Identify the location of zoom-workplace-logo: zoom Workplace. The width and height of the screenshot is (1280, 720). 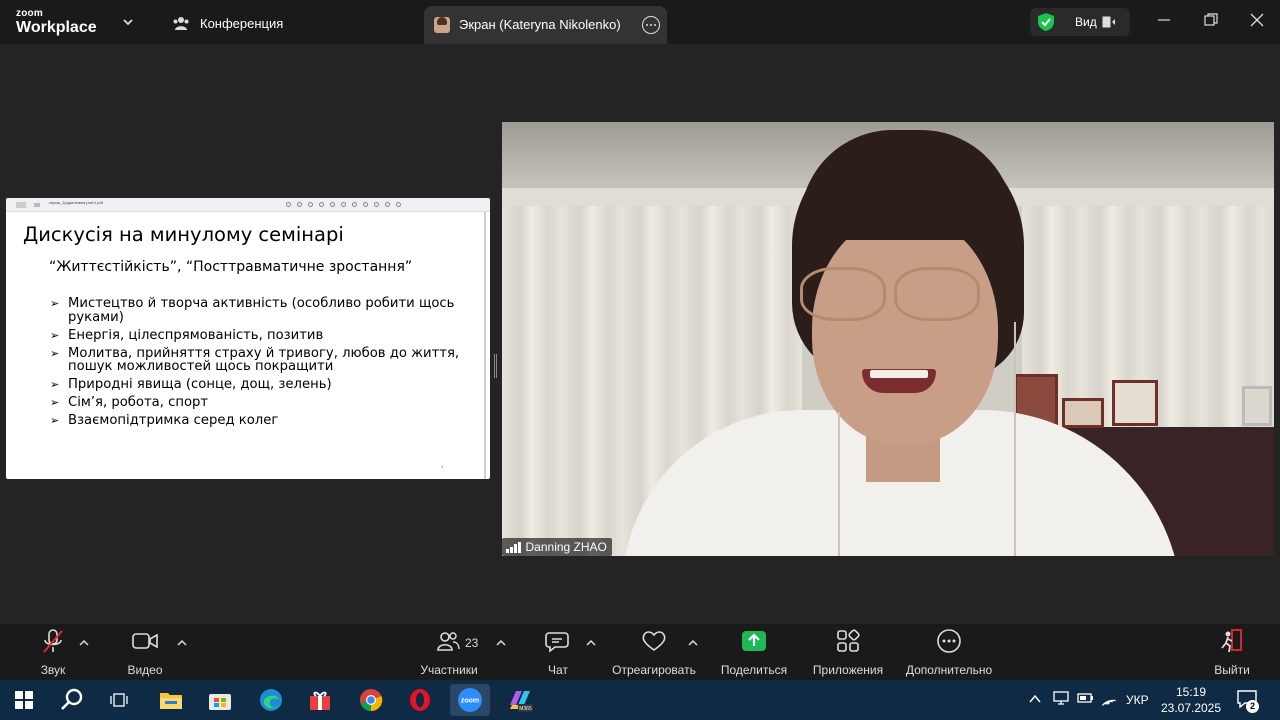
(56, 22).